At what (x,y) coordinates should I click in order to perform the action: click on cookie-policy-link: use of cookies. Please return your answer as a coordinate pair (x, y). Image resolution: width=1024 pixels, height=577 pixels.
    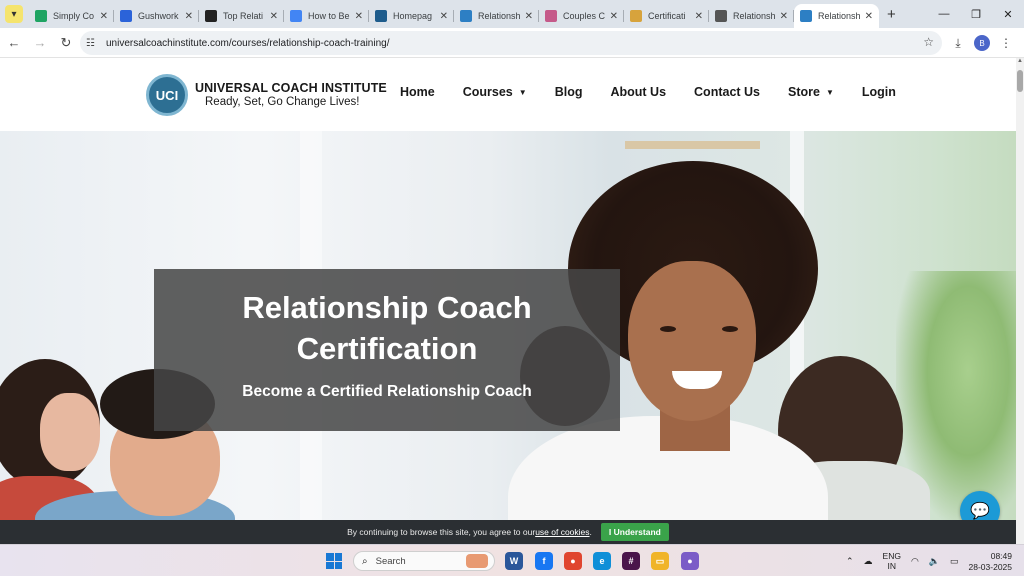
    Looking at the image, I should click on (562, 532).